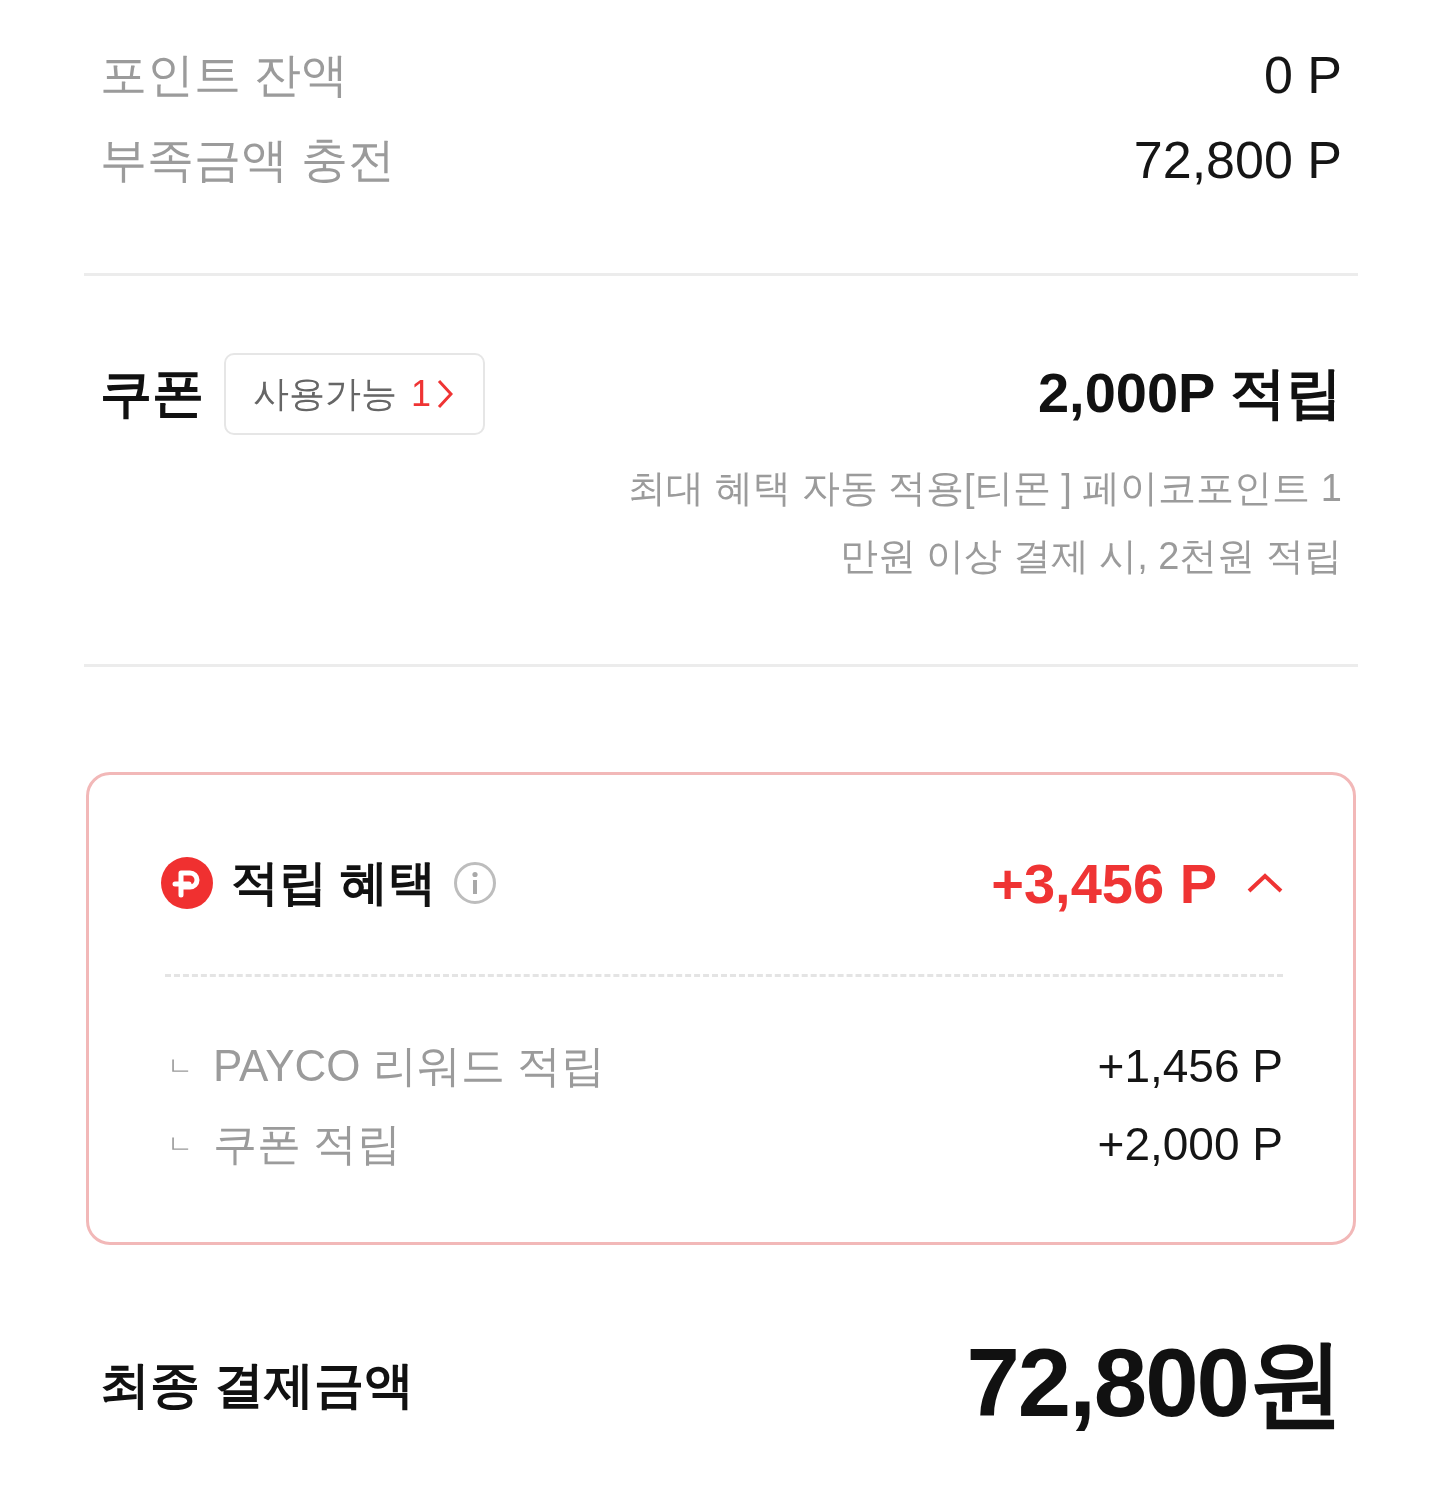  I want to click on balance-value: 72,800 P, so click(1237, 160).